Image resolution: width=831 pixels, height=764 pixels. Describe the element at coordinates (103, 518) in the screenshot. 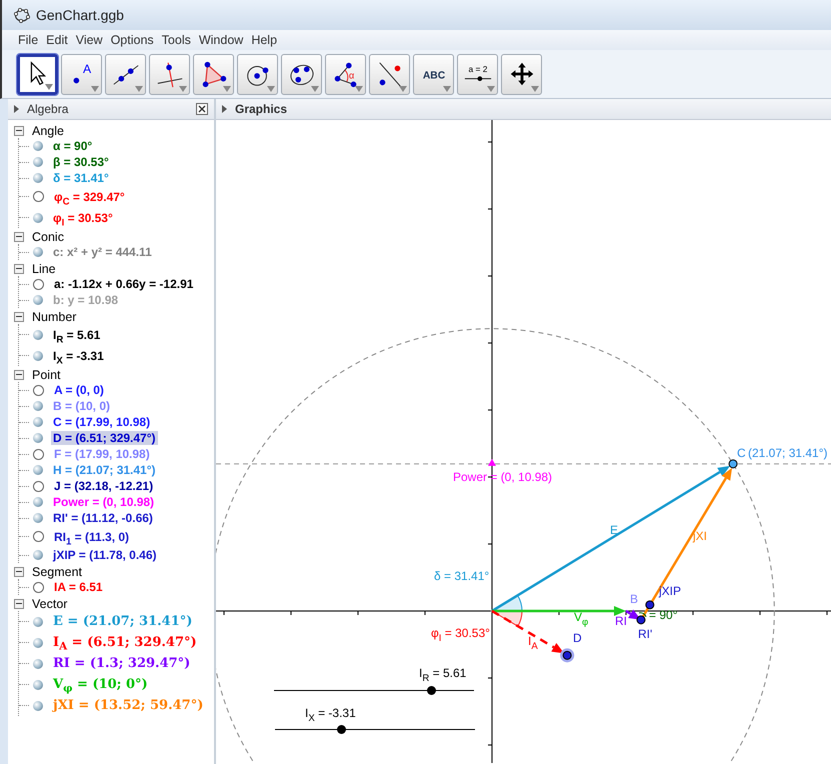

I see `object-definition: RI' = (11.12, -0.66)` at that location.